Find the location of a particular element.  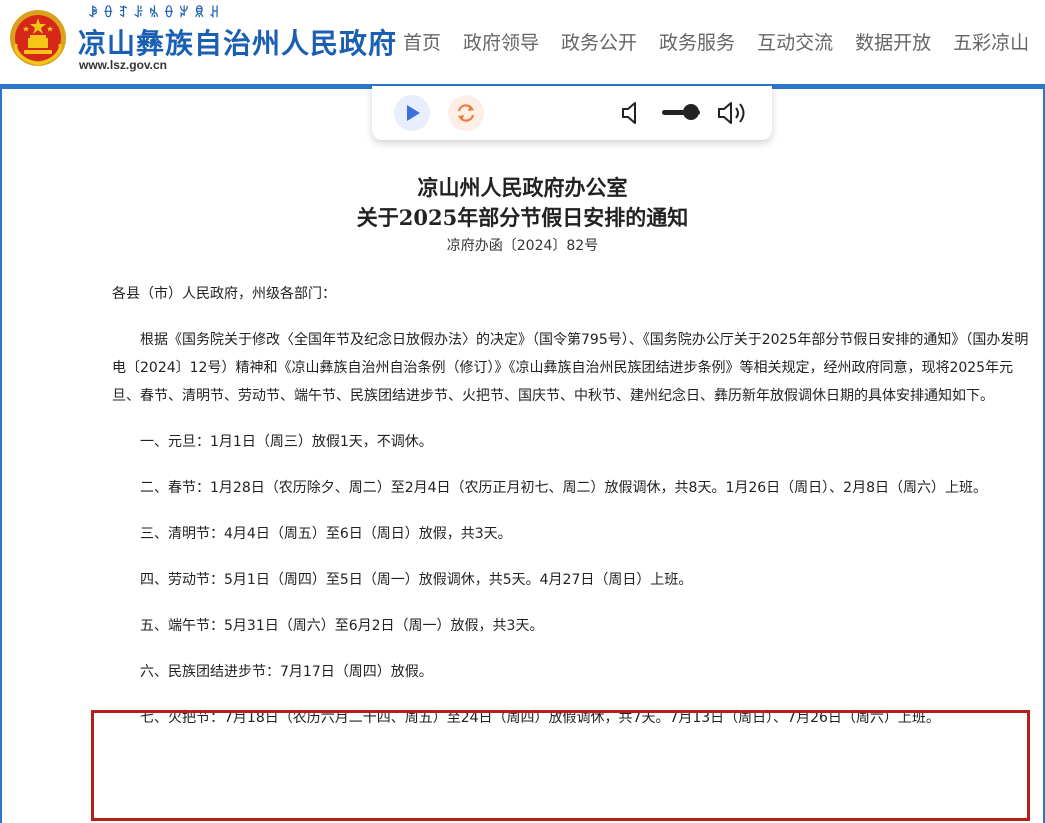

nav-item-government-leaders: 政府领导 is located at coordinates (501, 41).